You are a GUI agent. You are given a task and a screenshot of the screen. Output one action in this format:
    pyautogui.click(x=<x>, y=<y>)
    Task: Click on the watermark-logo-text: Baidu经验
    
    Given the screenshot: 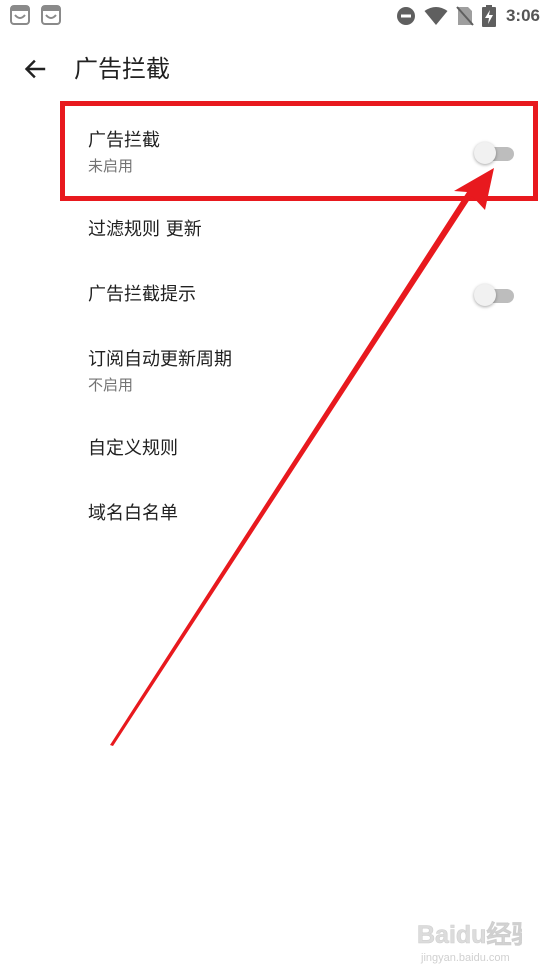 What is the action you would take?
    pyautogui.click(x=469, y=934)
    